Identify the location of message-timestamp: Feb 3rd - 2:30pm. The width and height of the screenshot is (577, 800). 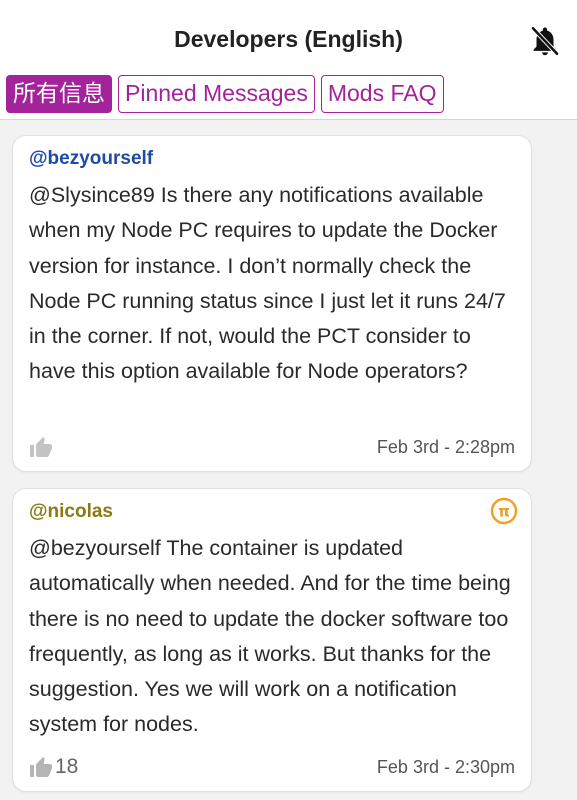
(445, 767).